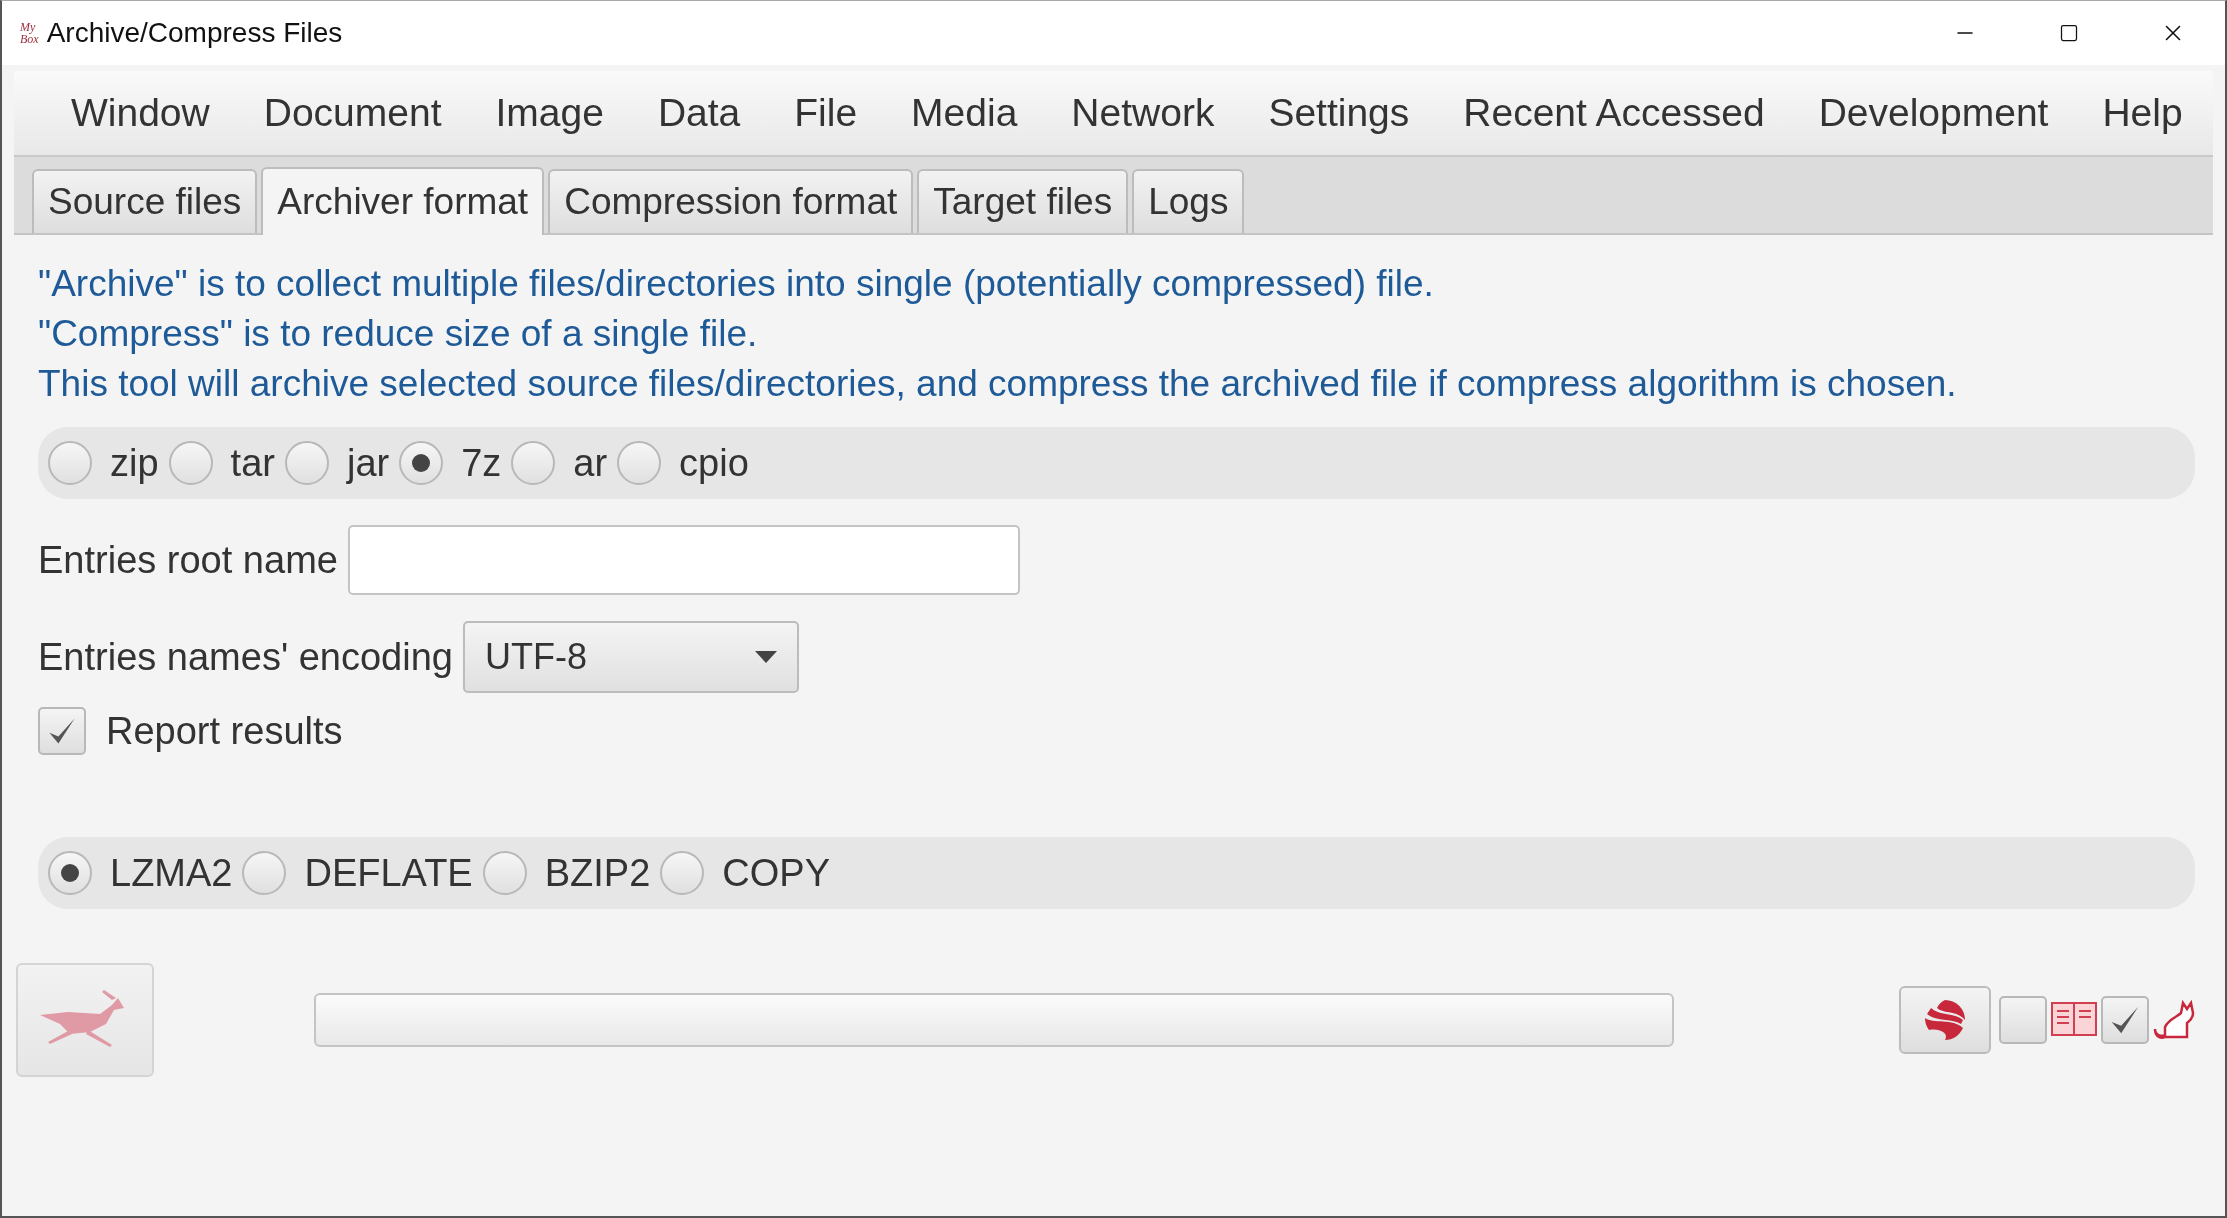 The height and width of the screenshot is (1218, 2227). What do you see at coordinates (731, 201) in the screenshot?
I see `tab: Compression format` at bounding box center [731, 201].